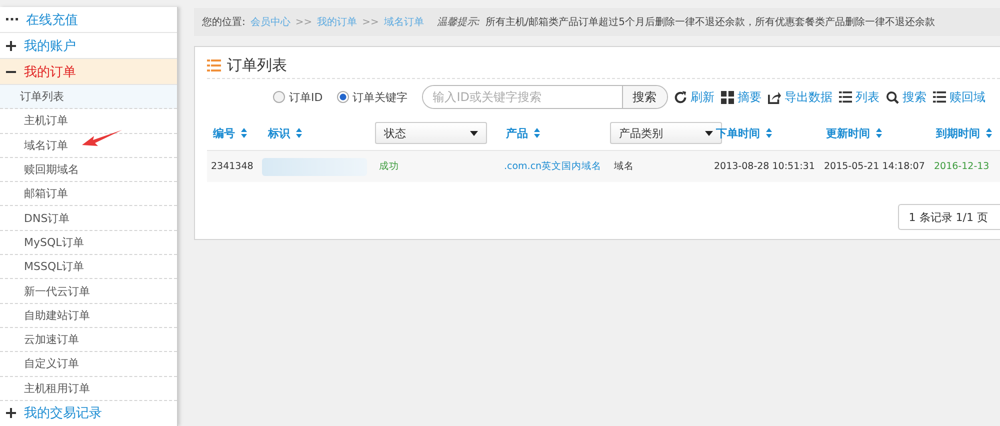  I want to click on menu-item: MySQL订单, so click(88, 243).